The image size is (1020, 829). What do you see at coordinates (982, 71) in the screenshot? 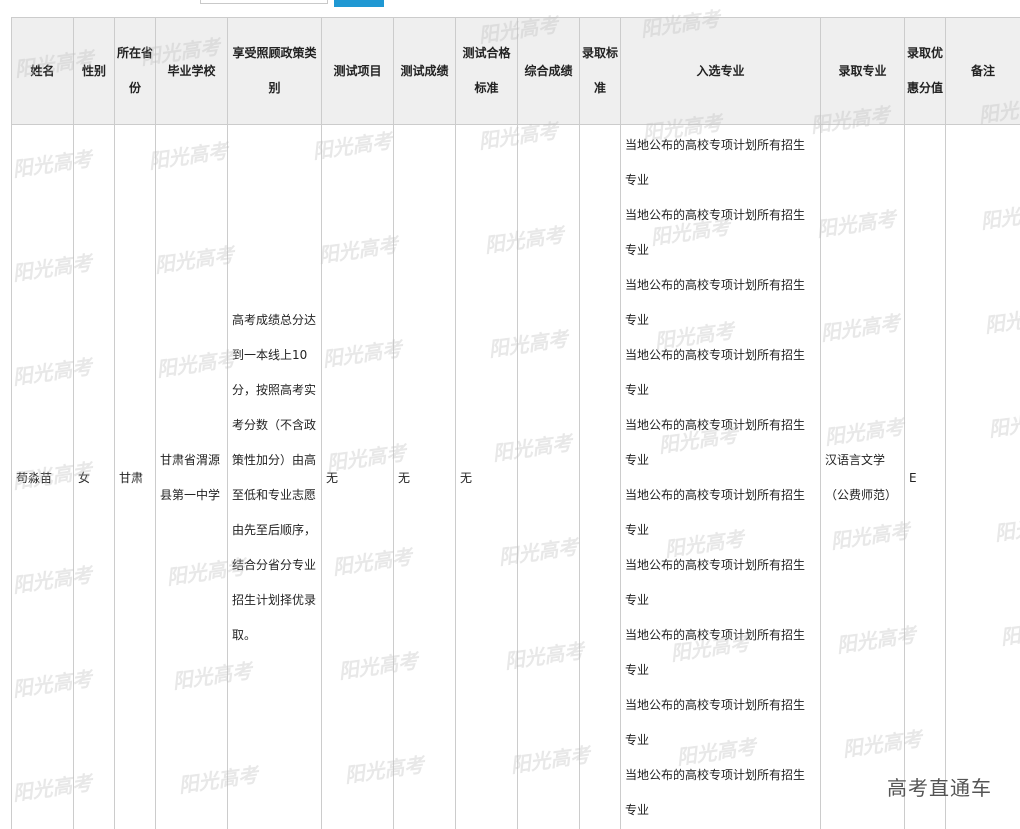
I see `header-remarks: 备注` at bounding box center [982, 71].